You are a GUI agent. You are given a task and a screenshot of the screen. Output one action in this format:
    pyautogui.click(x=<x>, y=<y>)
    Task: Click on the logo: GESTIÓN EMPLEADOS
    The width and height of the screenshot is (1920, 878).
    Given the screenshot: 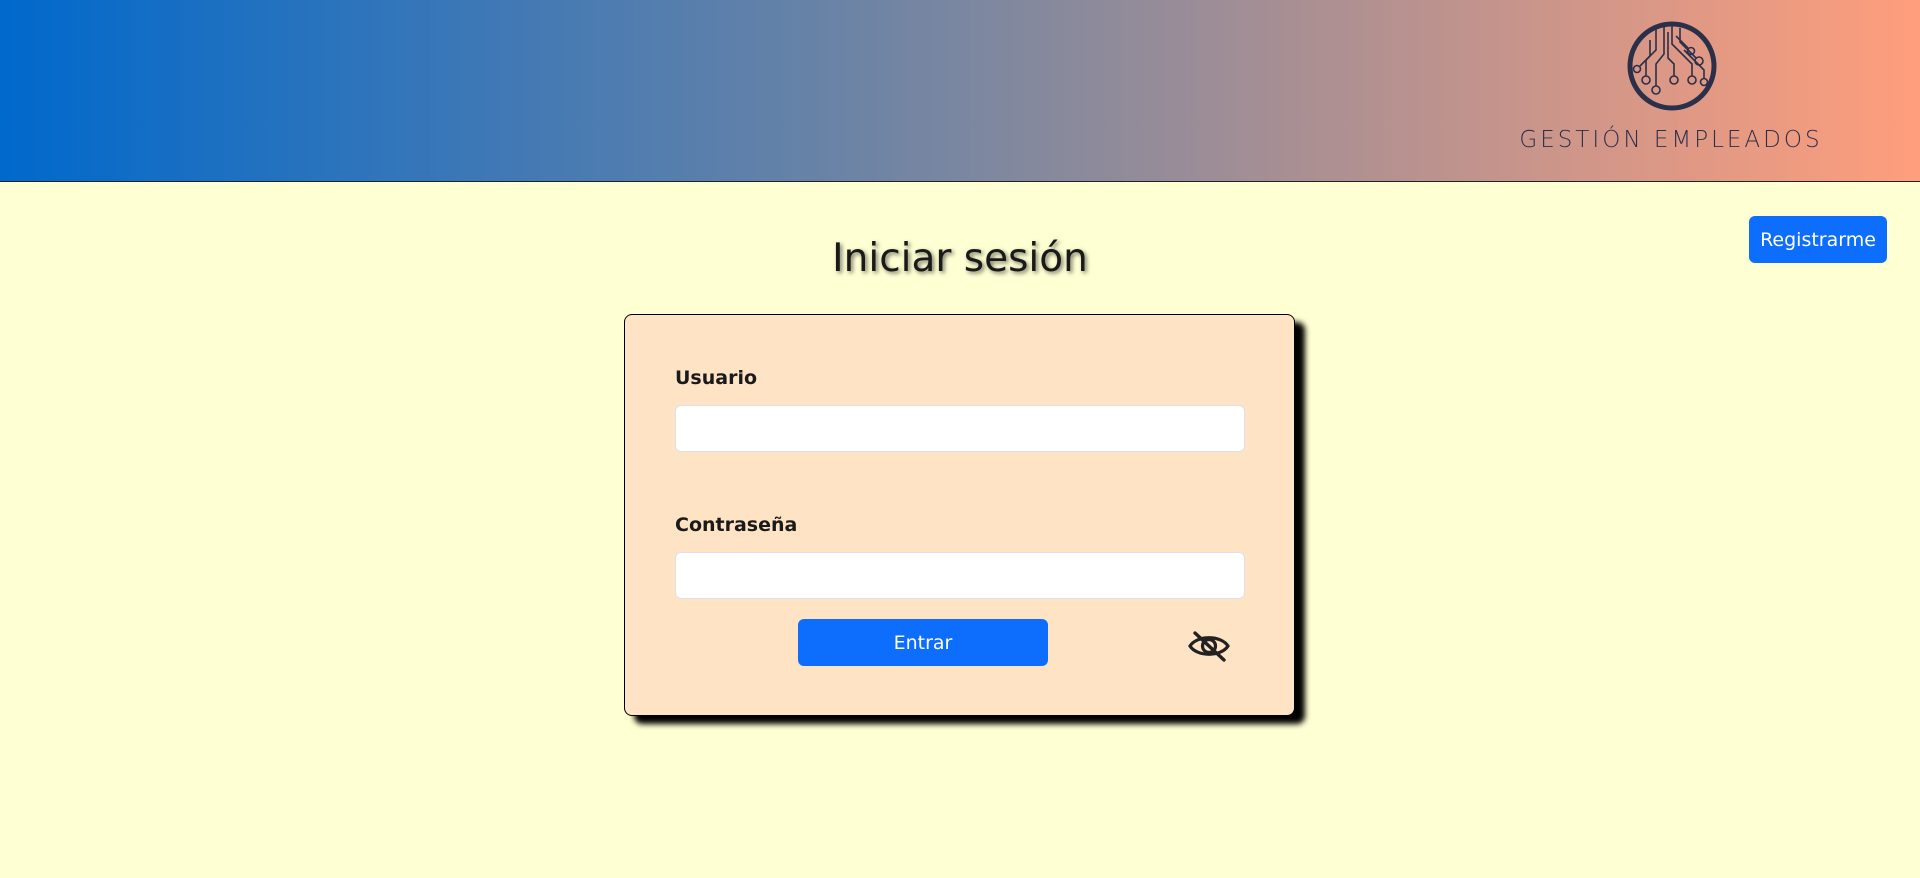 What is the action you would take?
    pyautogui.click(x=1671, y=88)
    